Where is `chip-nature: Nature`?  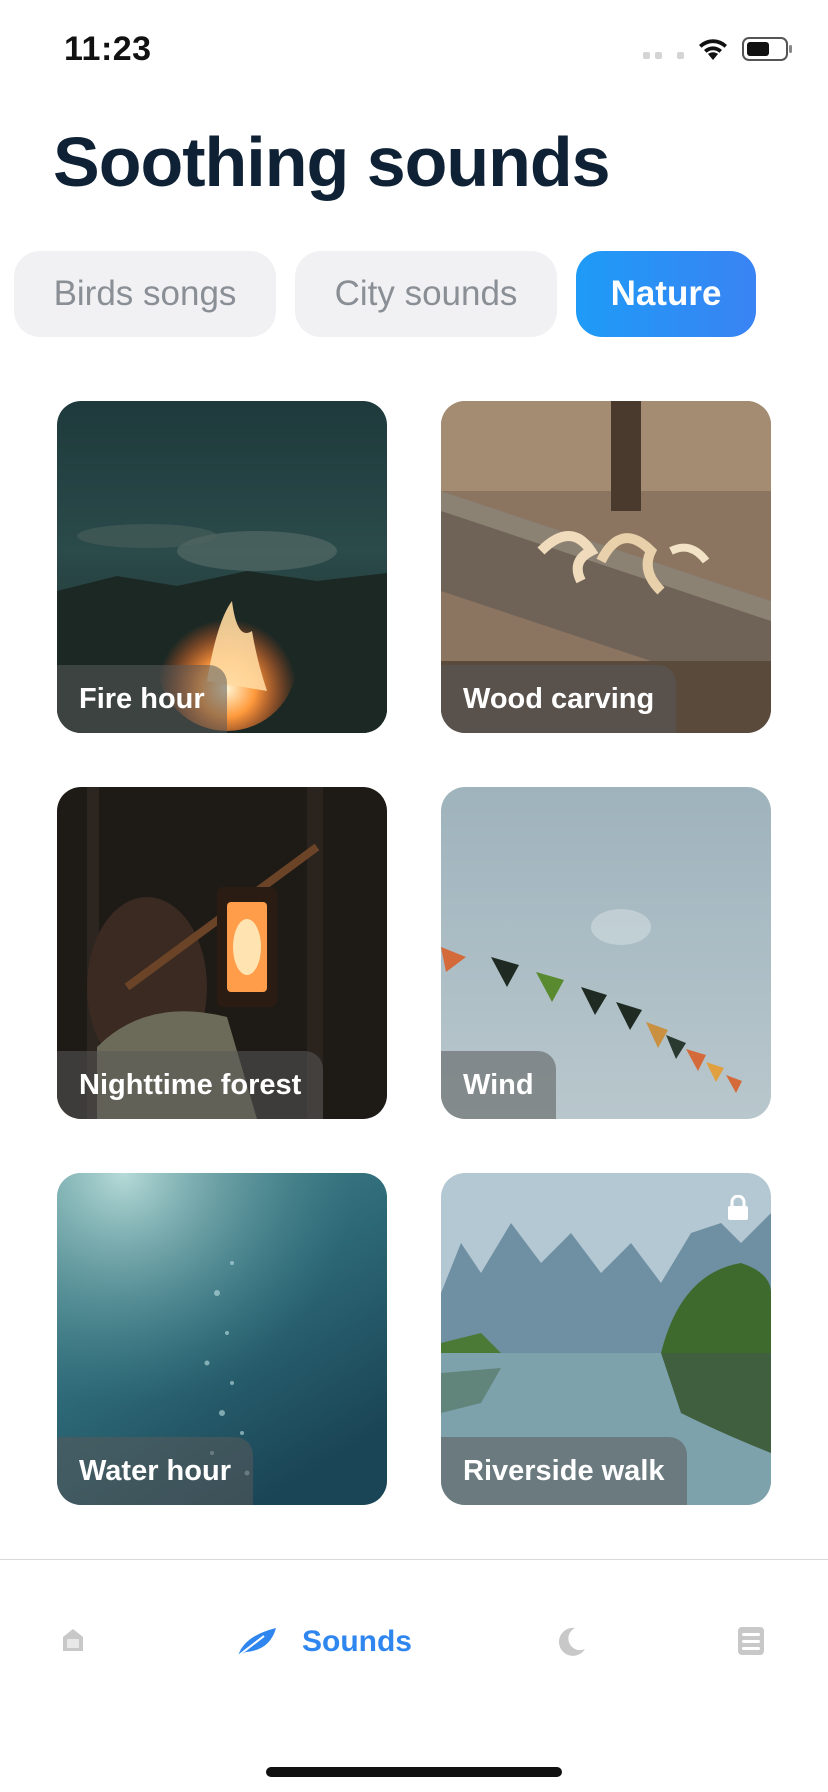
chip-nature: Nature is located at coordinates (666, 294).